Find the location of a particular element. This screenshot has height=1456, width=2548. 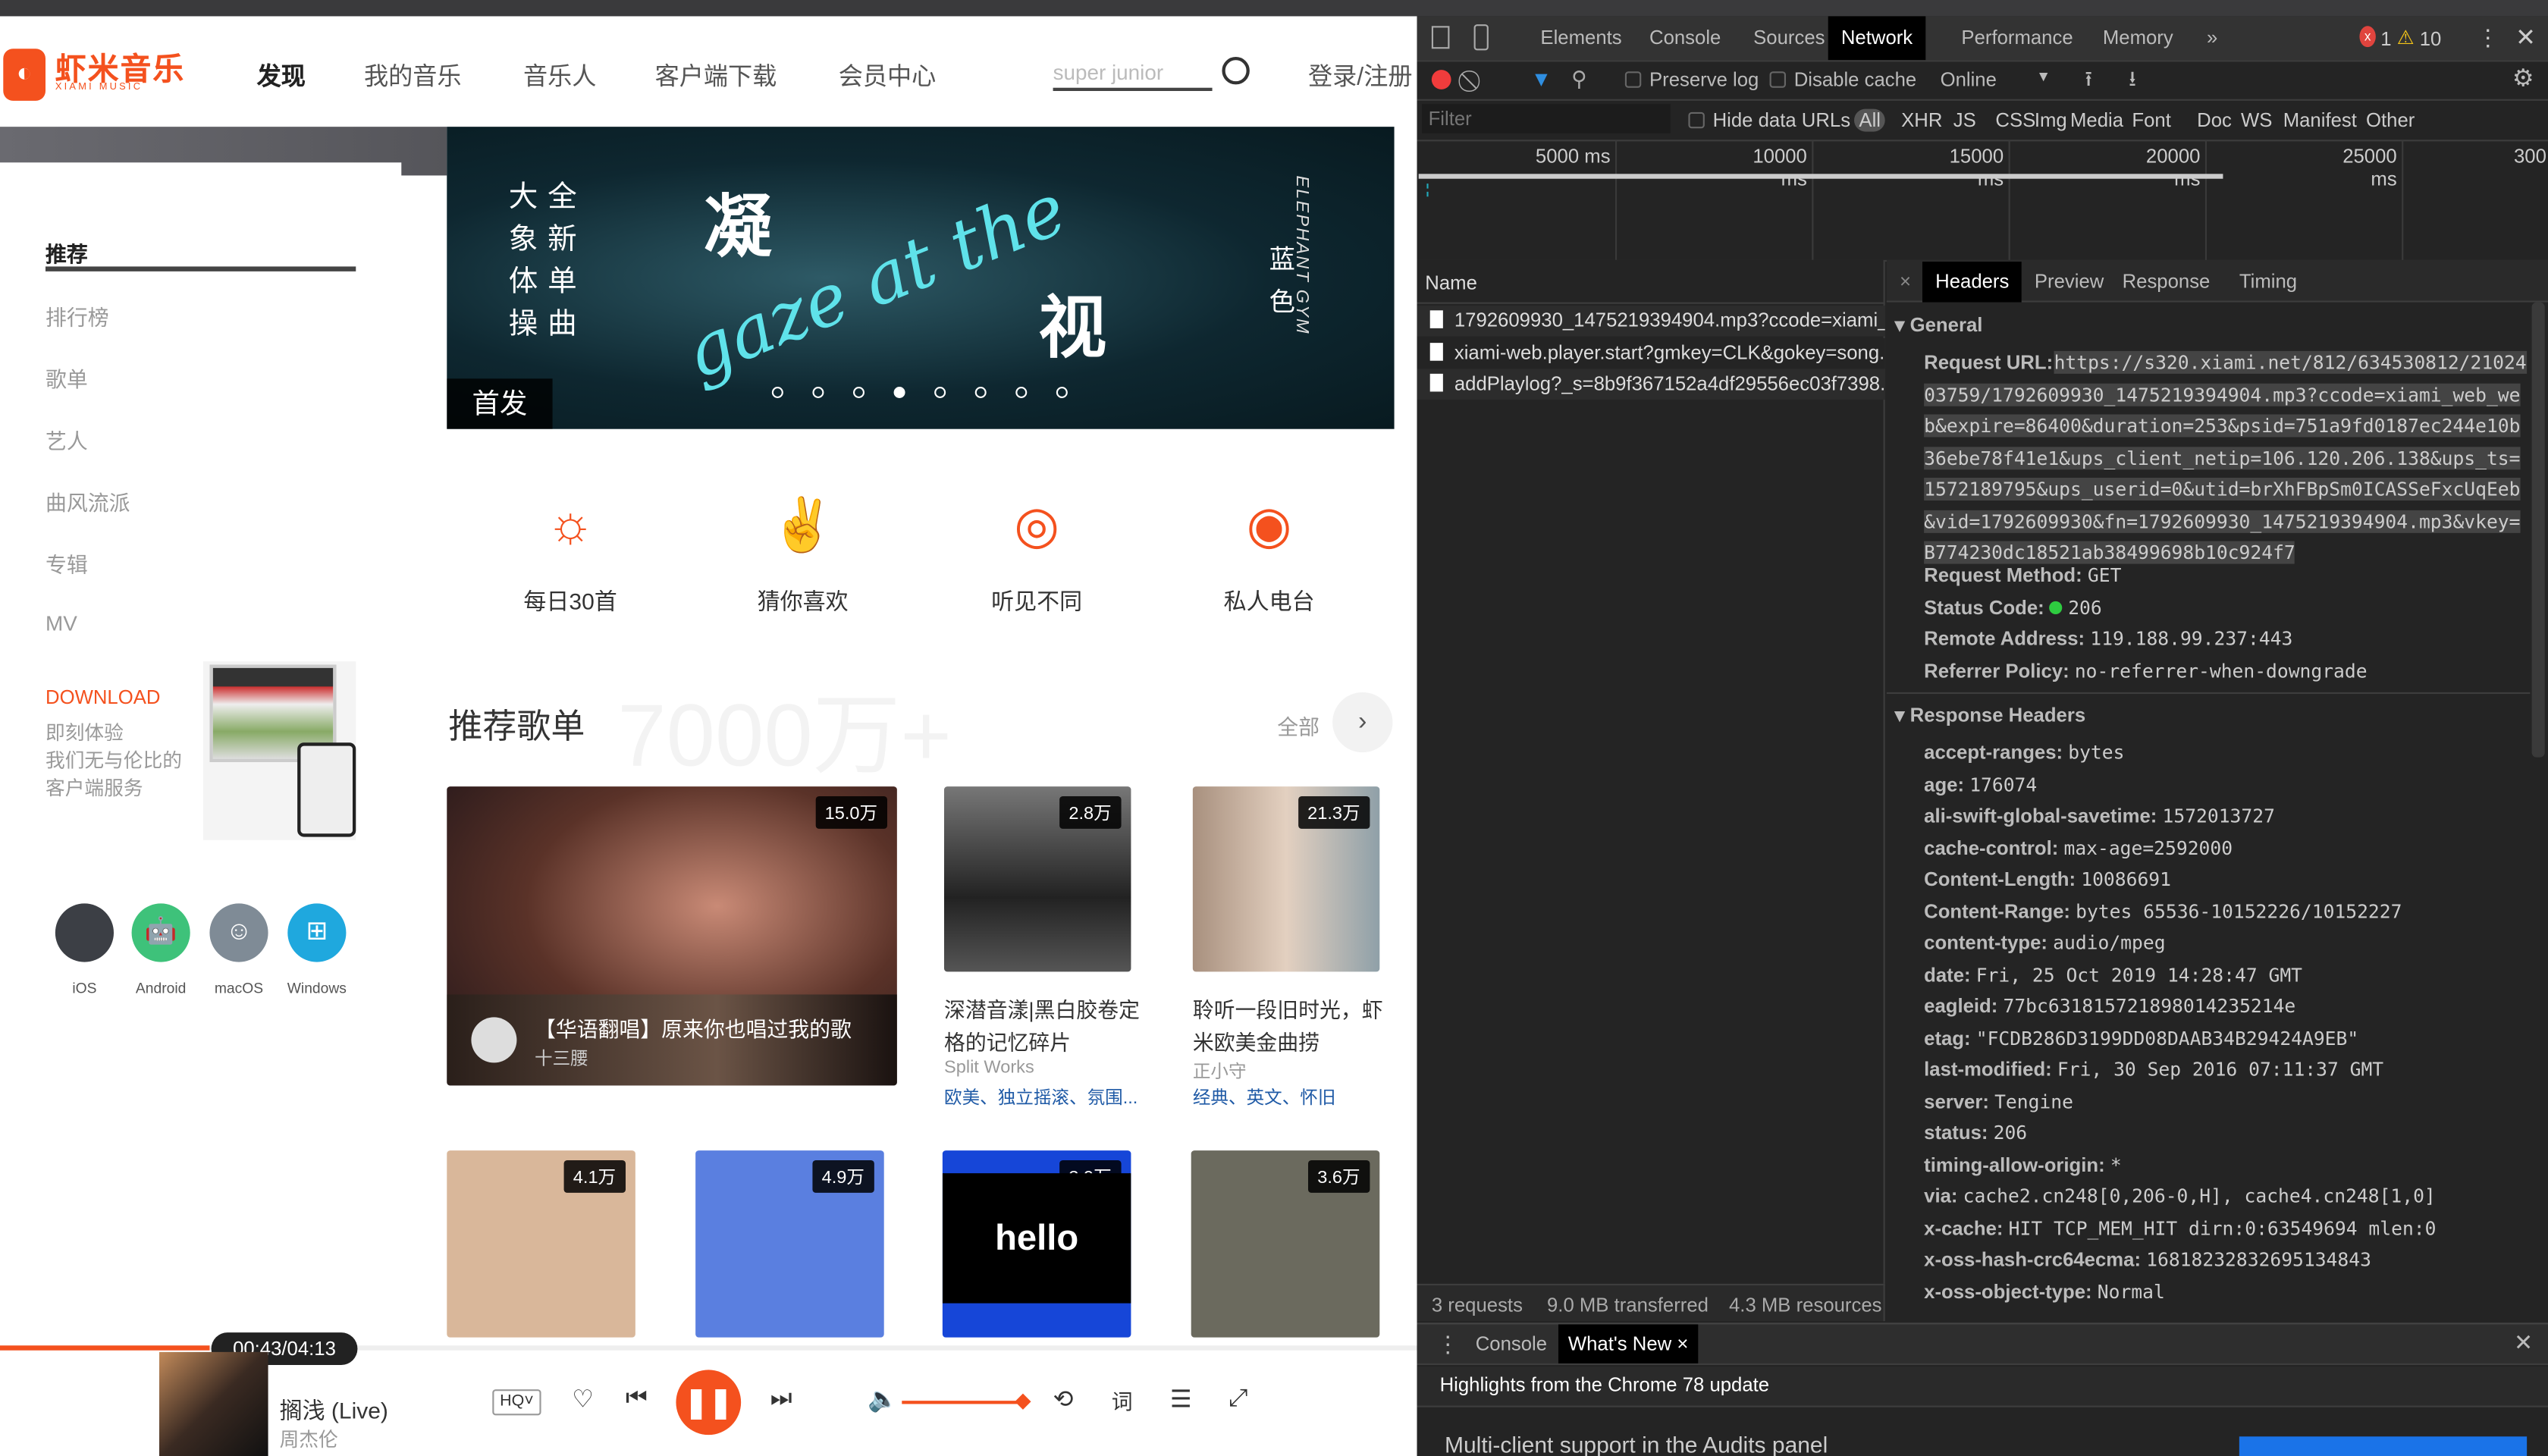

sidebar-item-artists: 艺人 is located at coordinates (67, 439).